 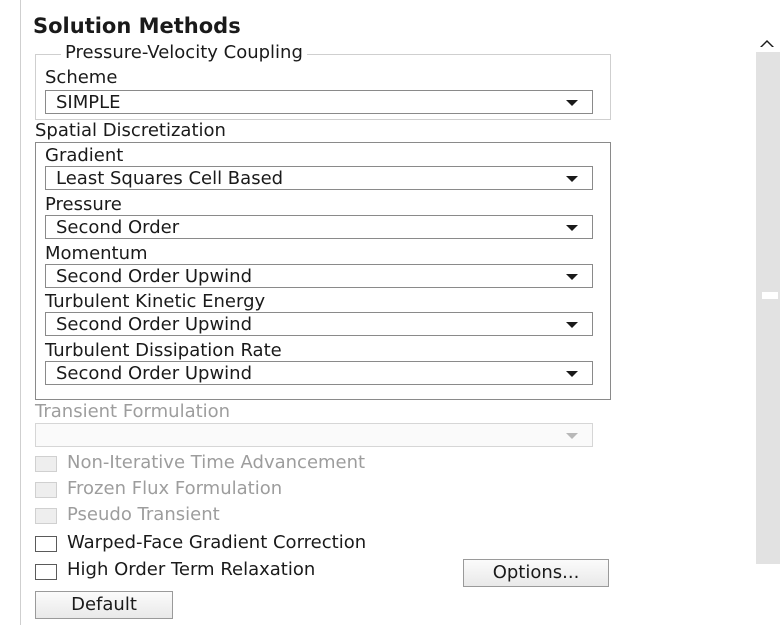 What do you see at coordinates (184, 52) in the screenshot?
I see `pv-coupling-legend: Pressure-Velocity Coupling` at bounding box center [184, 52].